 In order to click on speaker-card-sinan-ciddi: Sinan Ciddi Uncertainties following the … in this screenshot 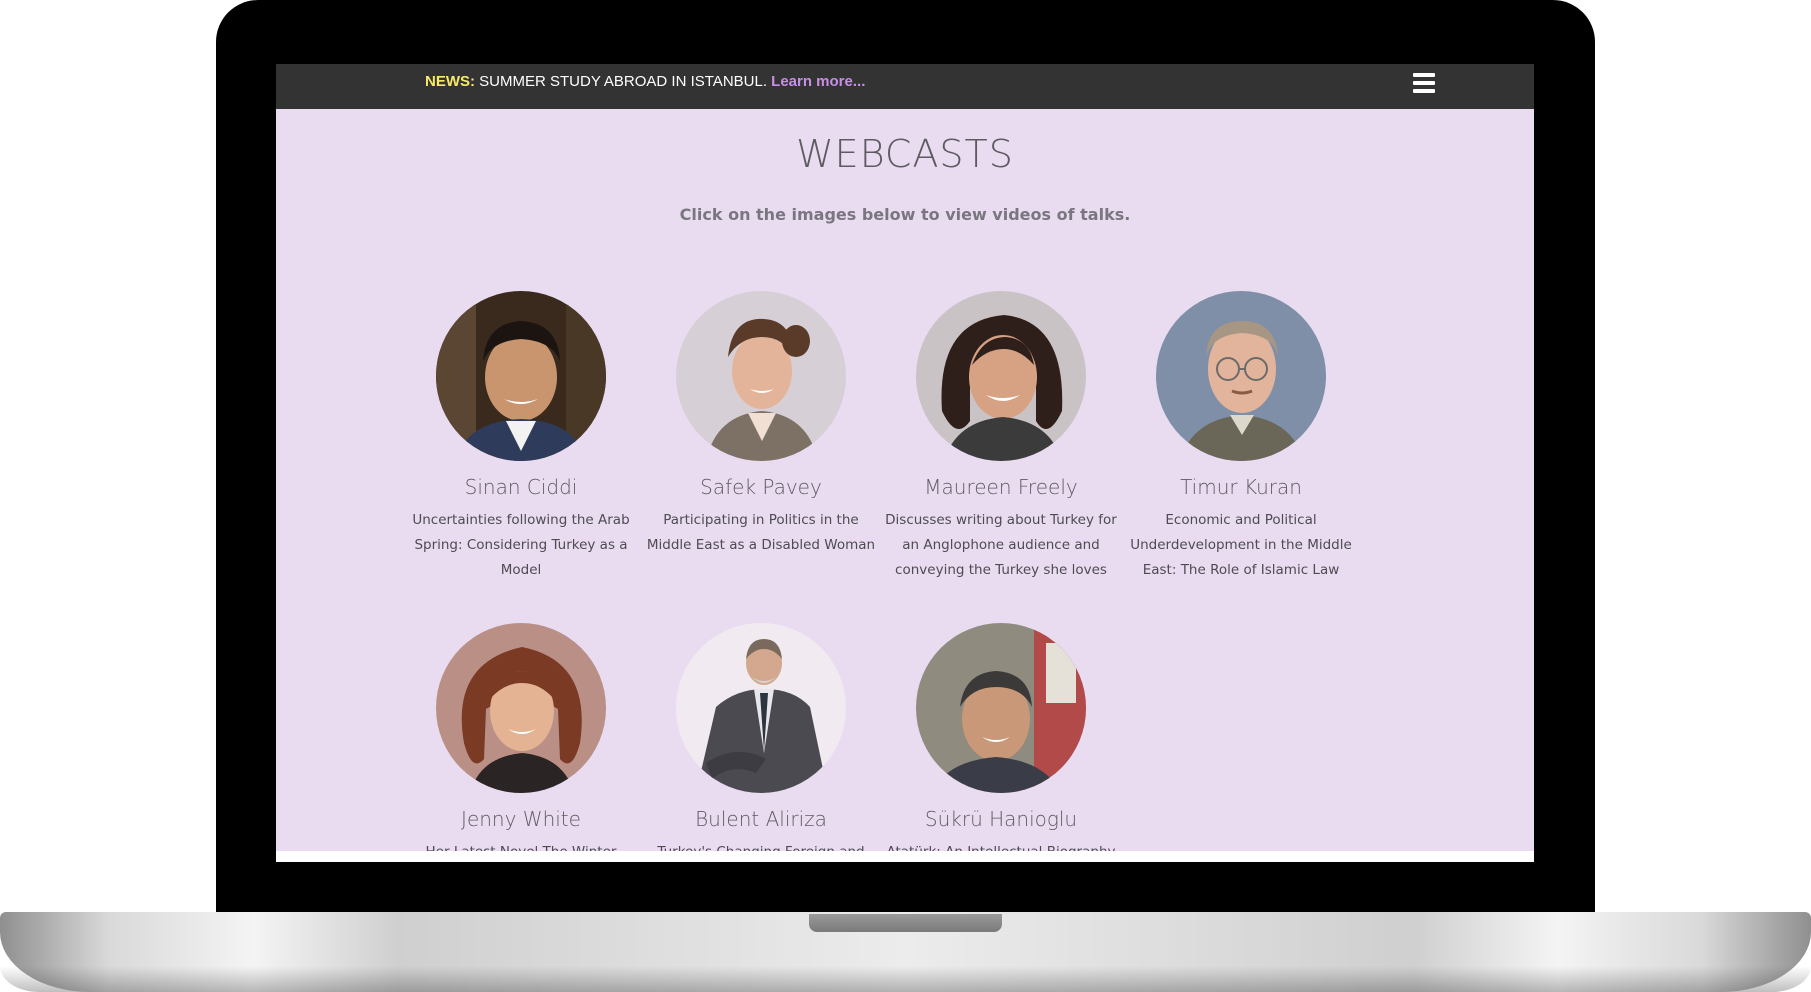, I will do `click(521, 437)`.